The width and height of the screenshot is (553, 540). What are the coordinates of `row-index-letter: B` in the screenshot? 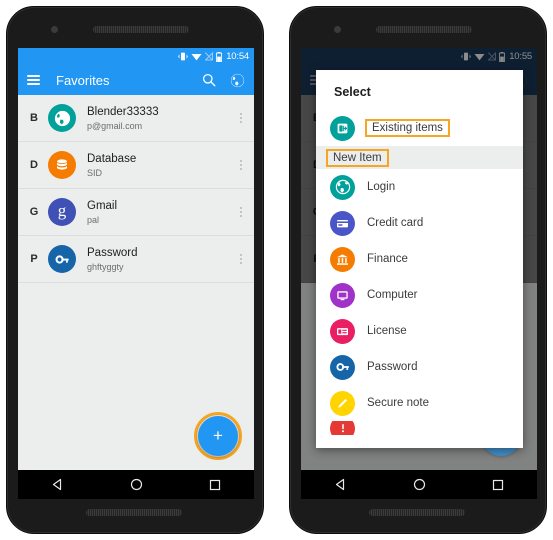 It's located at (34, 118).